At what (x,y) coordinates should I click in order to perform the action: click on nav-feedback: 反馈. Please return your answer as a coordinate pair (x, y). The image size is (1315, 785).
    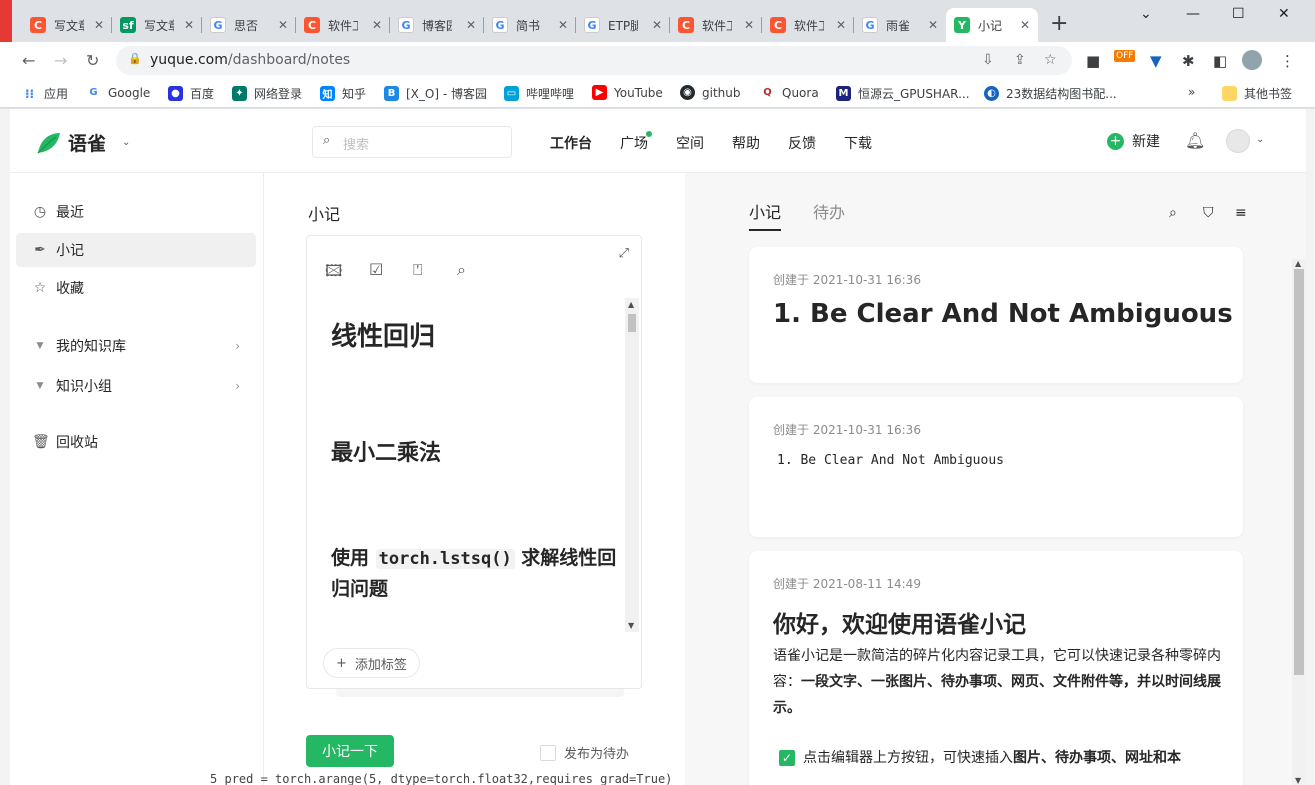
    Looking at the image, I should click on (802, 143).